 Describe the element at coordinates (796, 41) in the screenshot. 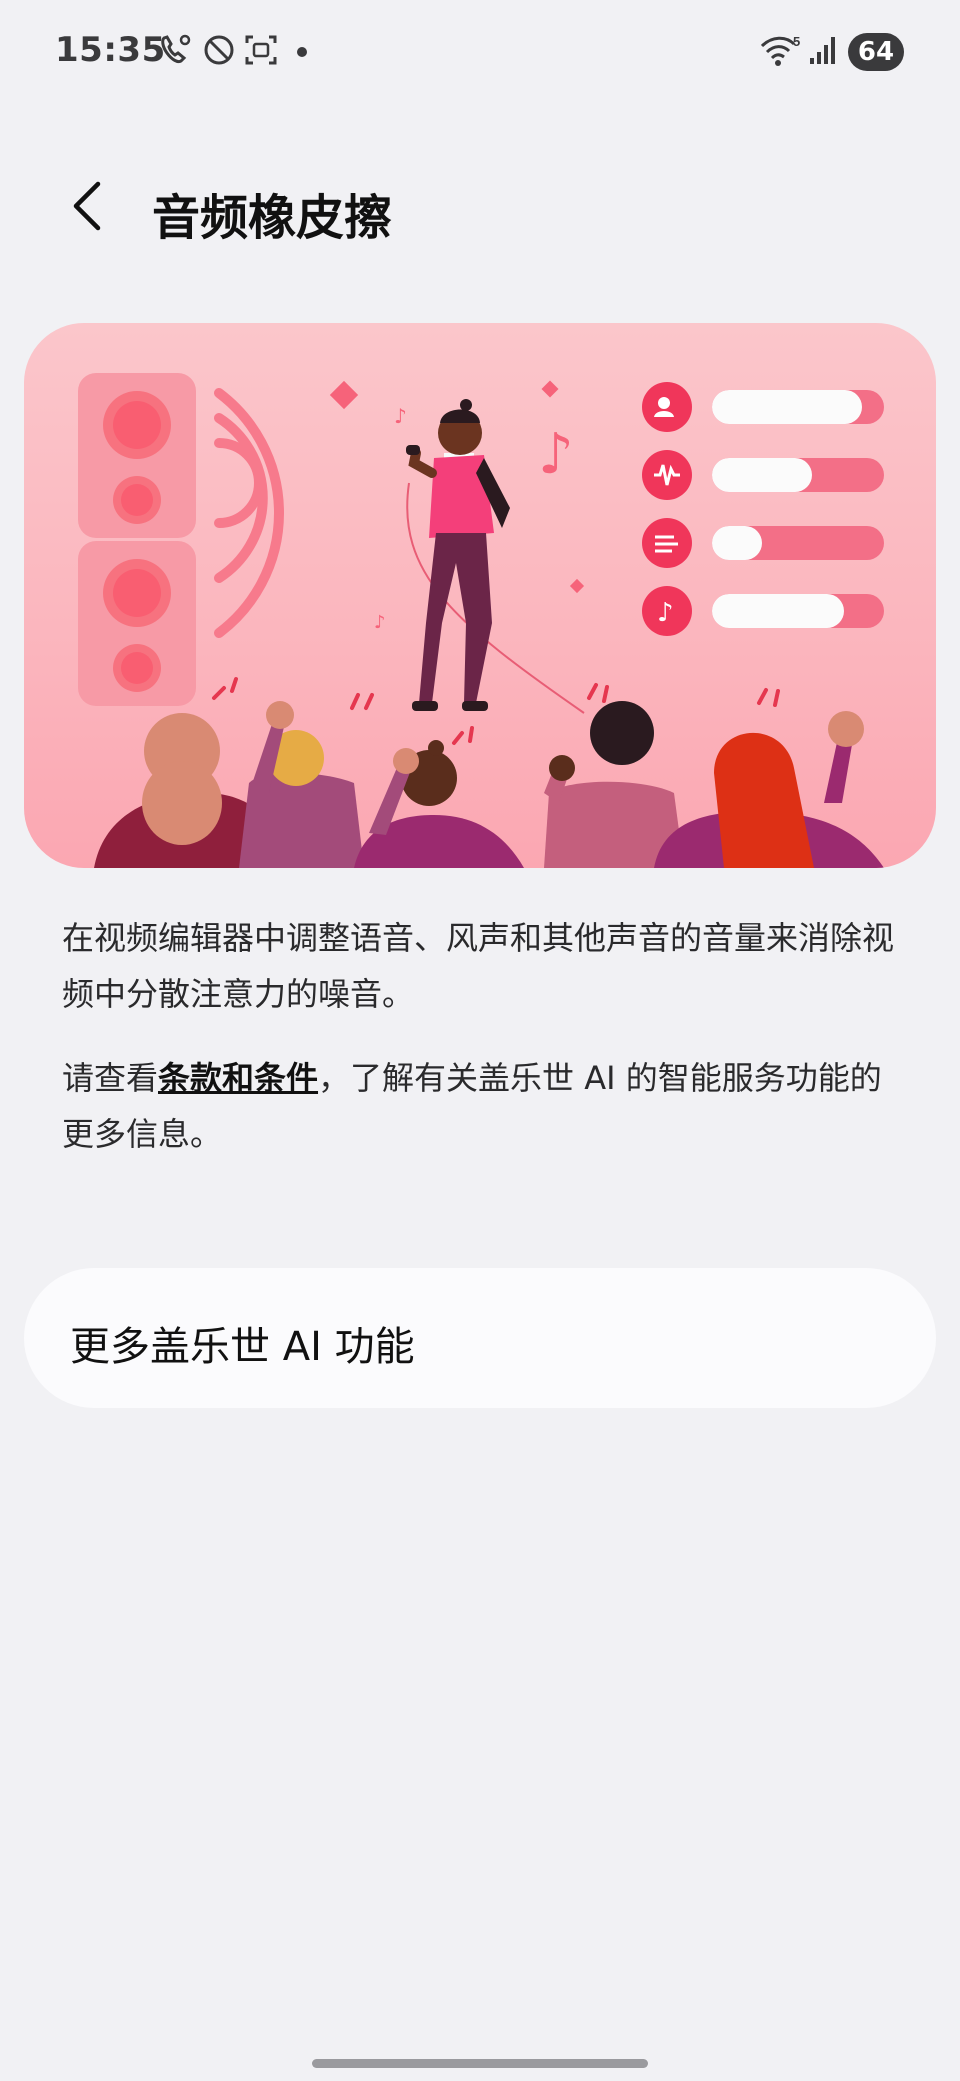

I see `wifi-generation-label: 5` at that location.